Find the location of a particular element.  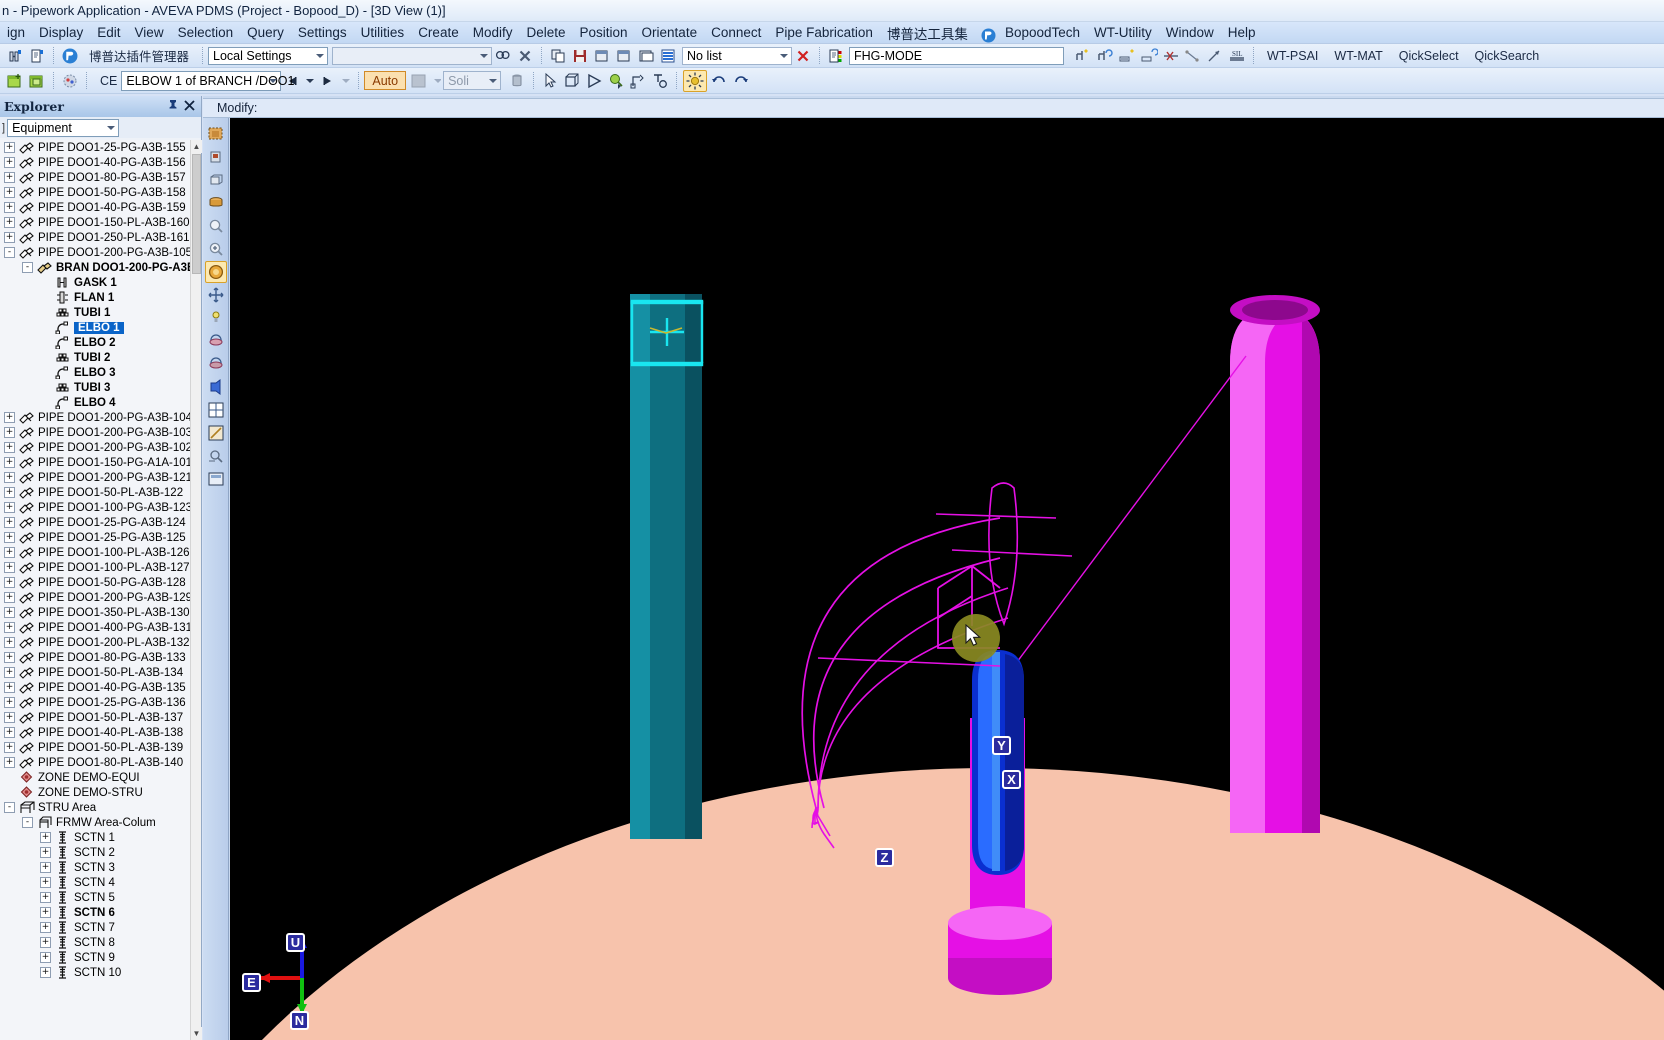

tree-item-pipe-doo1-40-pg-a3b-135: + PIPE DOO1-40-PG-A3B-135 is located at coordinates (95, 687).